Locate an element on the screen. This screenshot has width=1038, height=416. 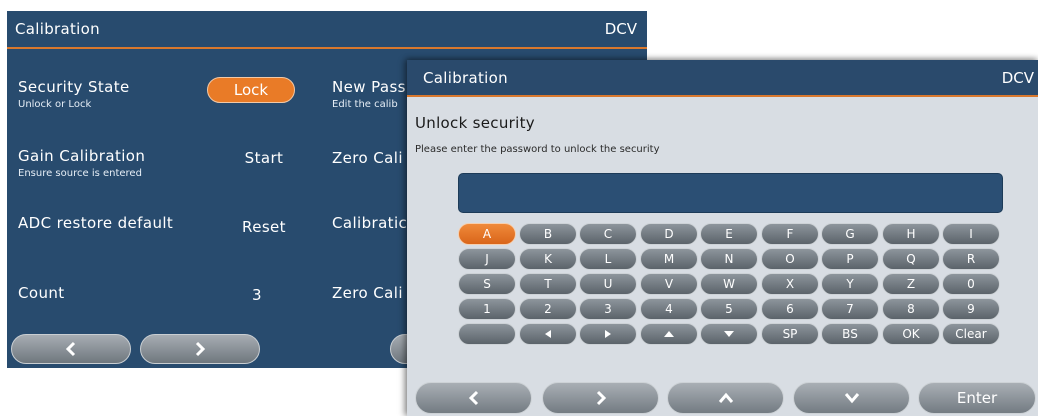
dialog-down-button is located at coordinates (851, 398).